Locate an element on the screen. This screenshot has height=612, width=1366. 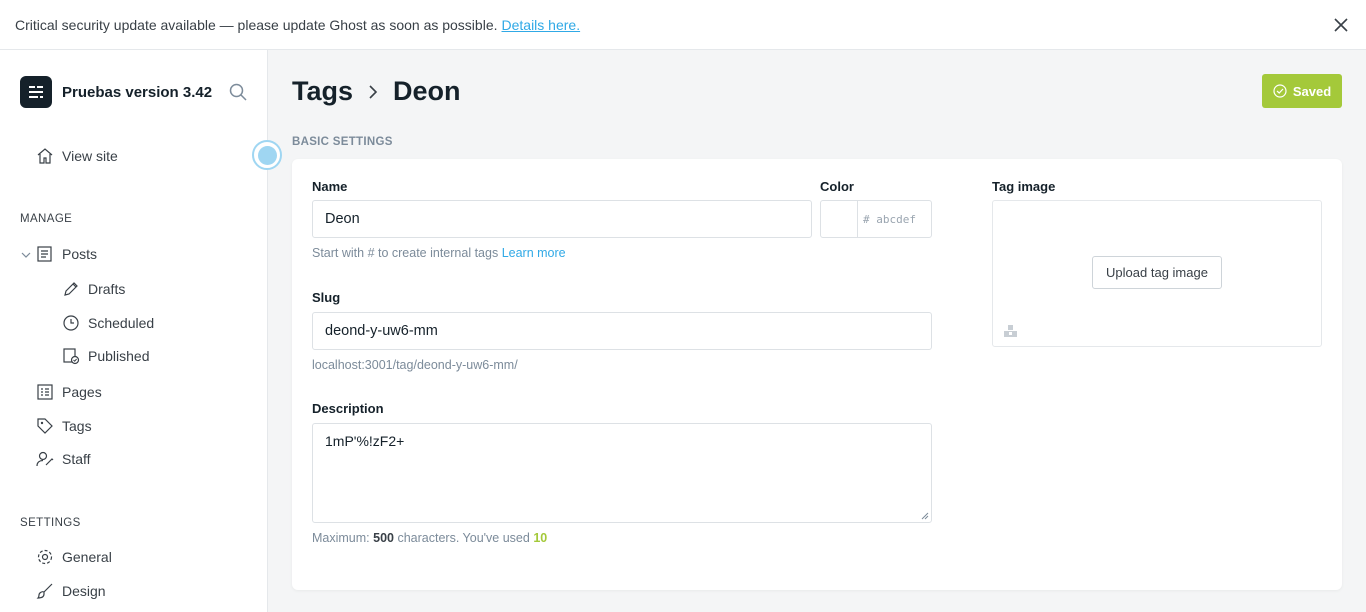
nav-design: Design is located at coordinates (71, 591).